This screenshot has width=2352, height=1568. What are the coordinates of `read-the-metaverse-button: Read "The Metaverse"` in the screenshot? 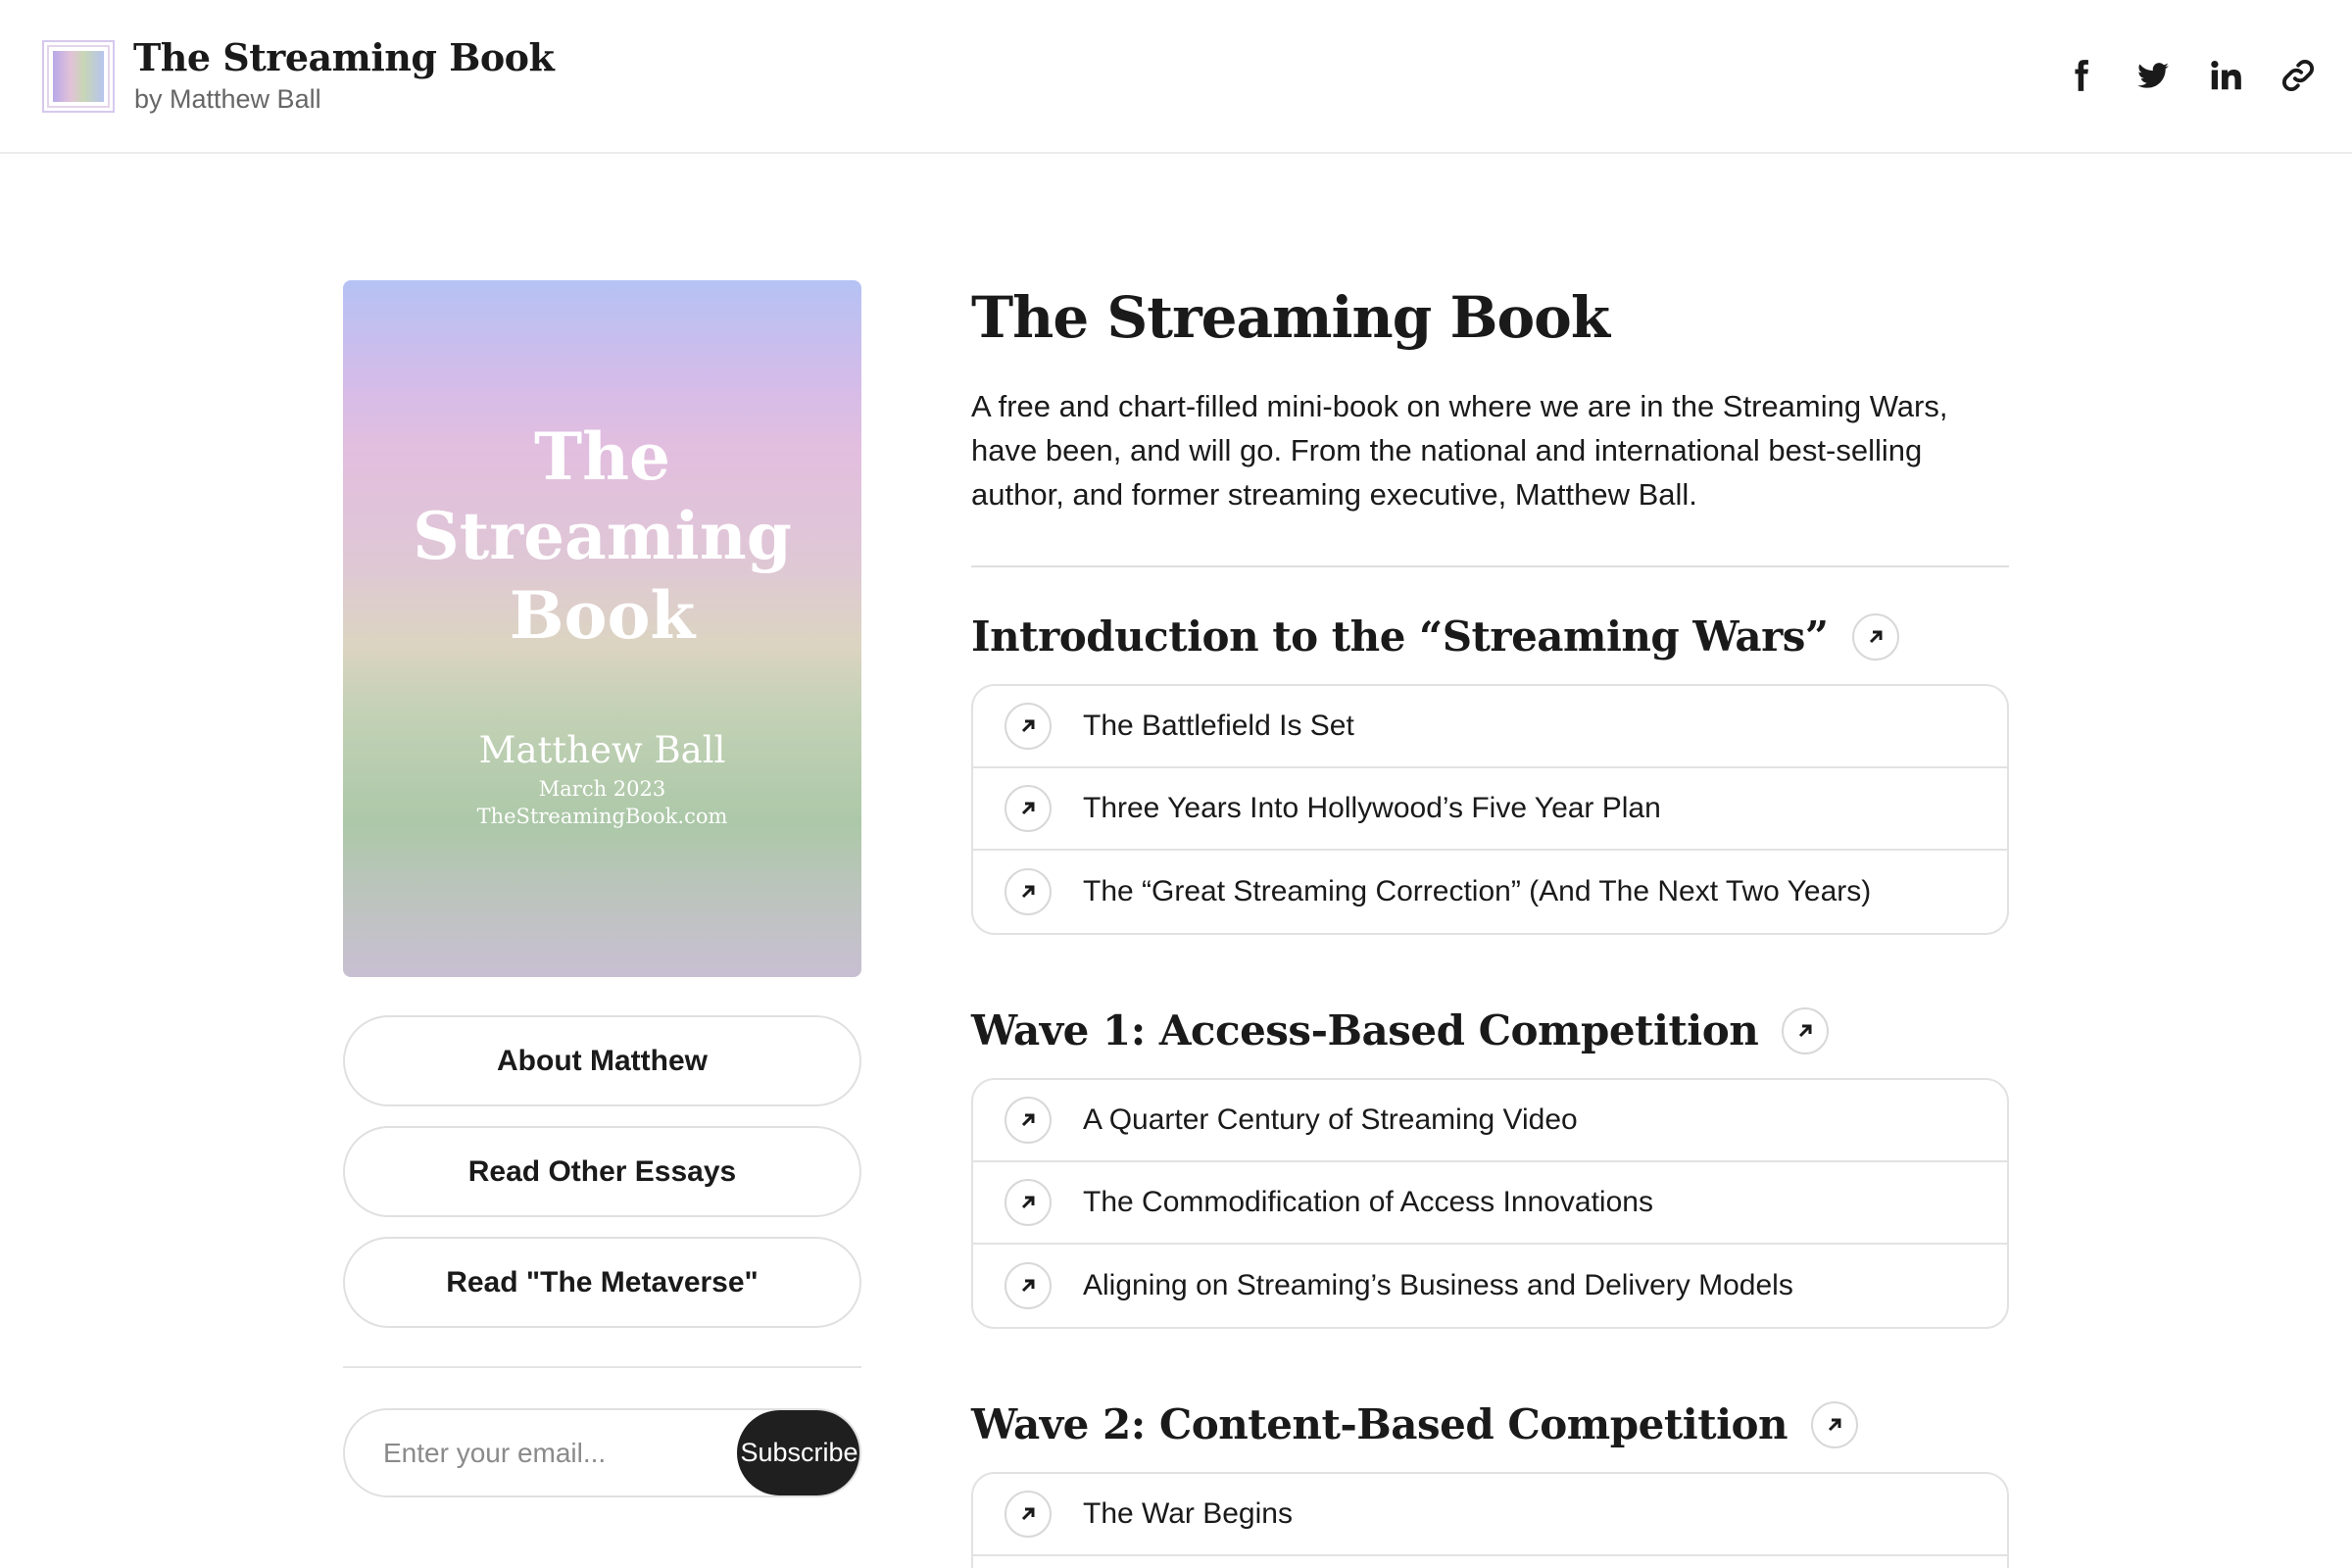 It's located at (602, 1282).